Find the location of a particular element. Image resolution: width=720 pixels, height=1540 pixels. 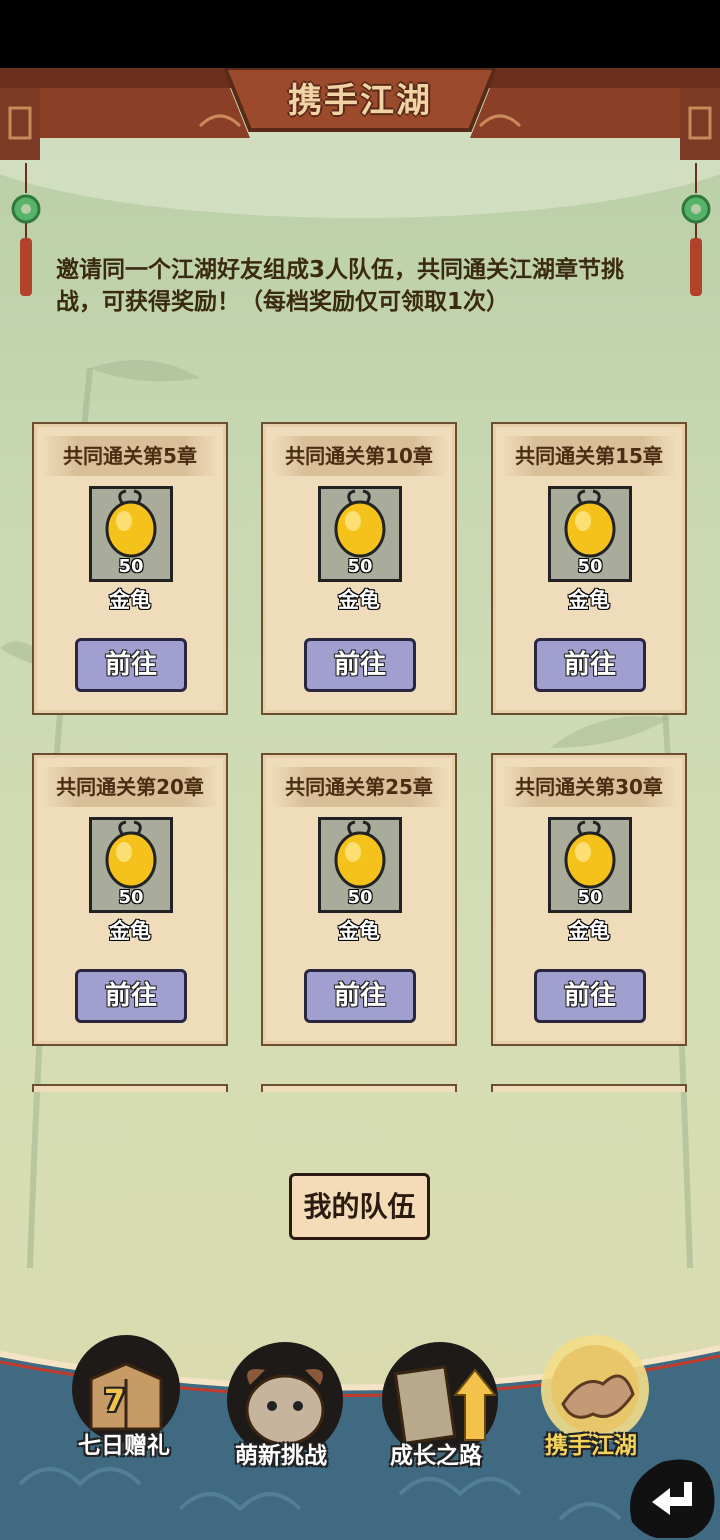

reward-title: 共同通关第10章 is located at coordinates (359, 456).